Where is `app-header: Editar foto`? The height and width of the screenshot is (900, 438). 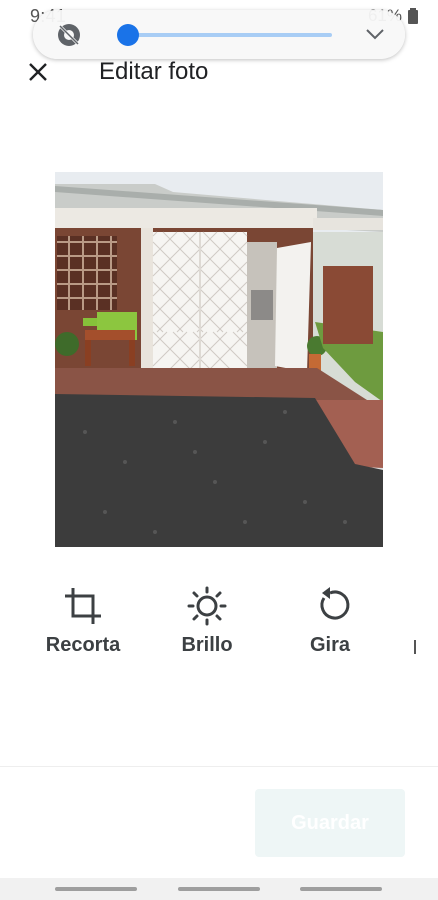 app-header: Editar foto is located at coordinates (219, 72).